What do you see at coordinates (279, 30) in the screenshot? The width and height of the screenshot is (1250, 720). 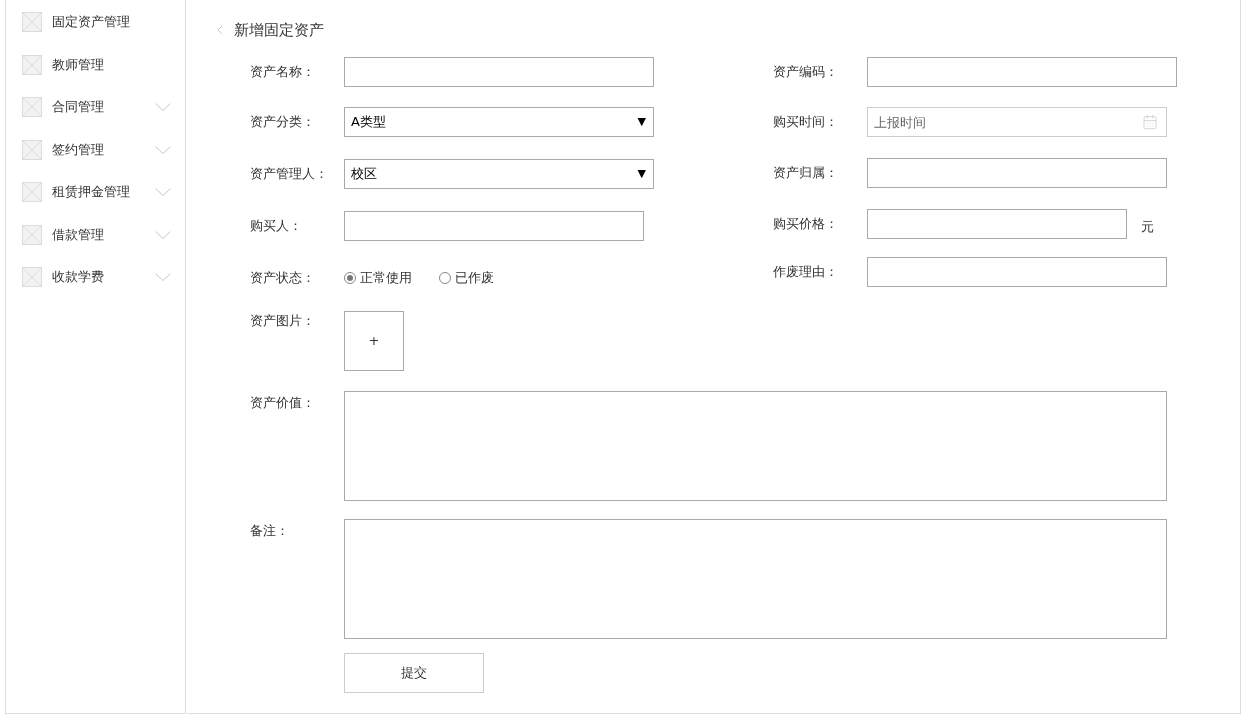 I see `page-title: 新增固定资产` at bounding box center [279, 30].